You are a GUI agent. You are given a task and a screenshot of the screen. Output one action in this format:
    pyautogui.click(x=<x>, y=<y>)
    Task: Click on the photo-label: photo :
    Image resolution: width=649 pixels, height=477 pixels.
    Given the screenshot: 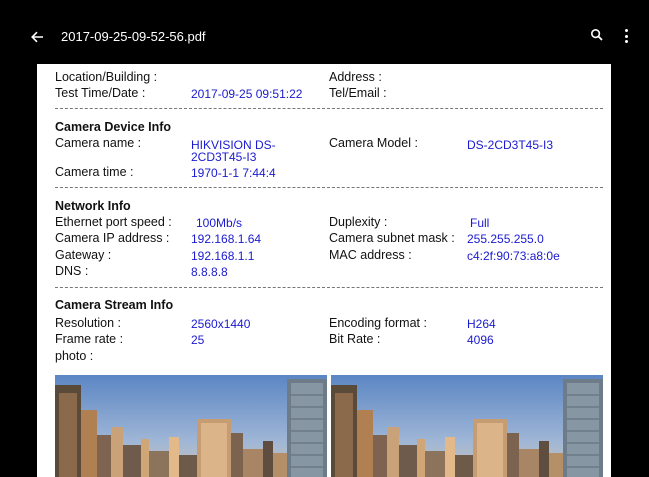 What is the action you would take?
    pyautogui.click(x=74, y=356)
    